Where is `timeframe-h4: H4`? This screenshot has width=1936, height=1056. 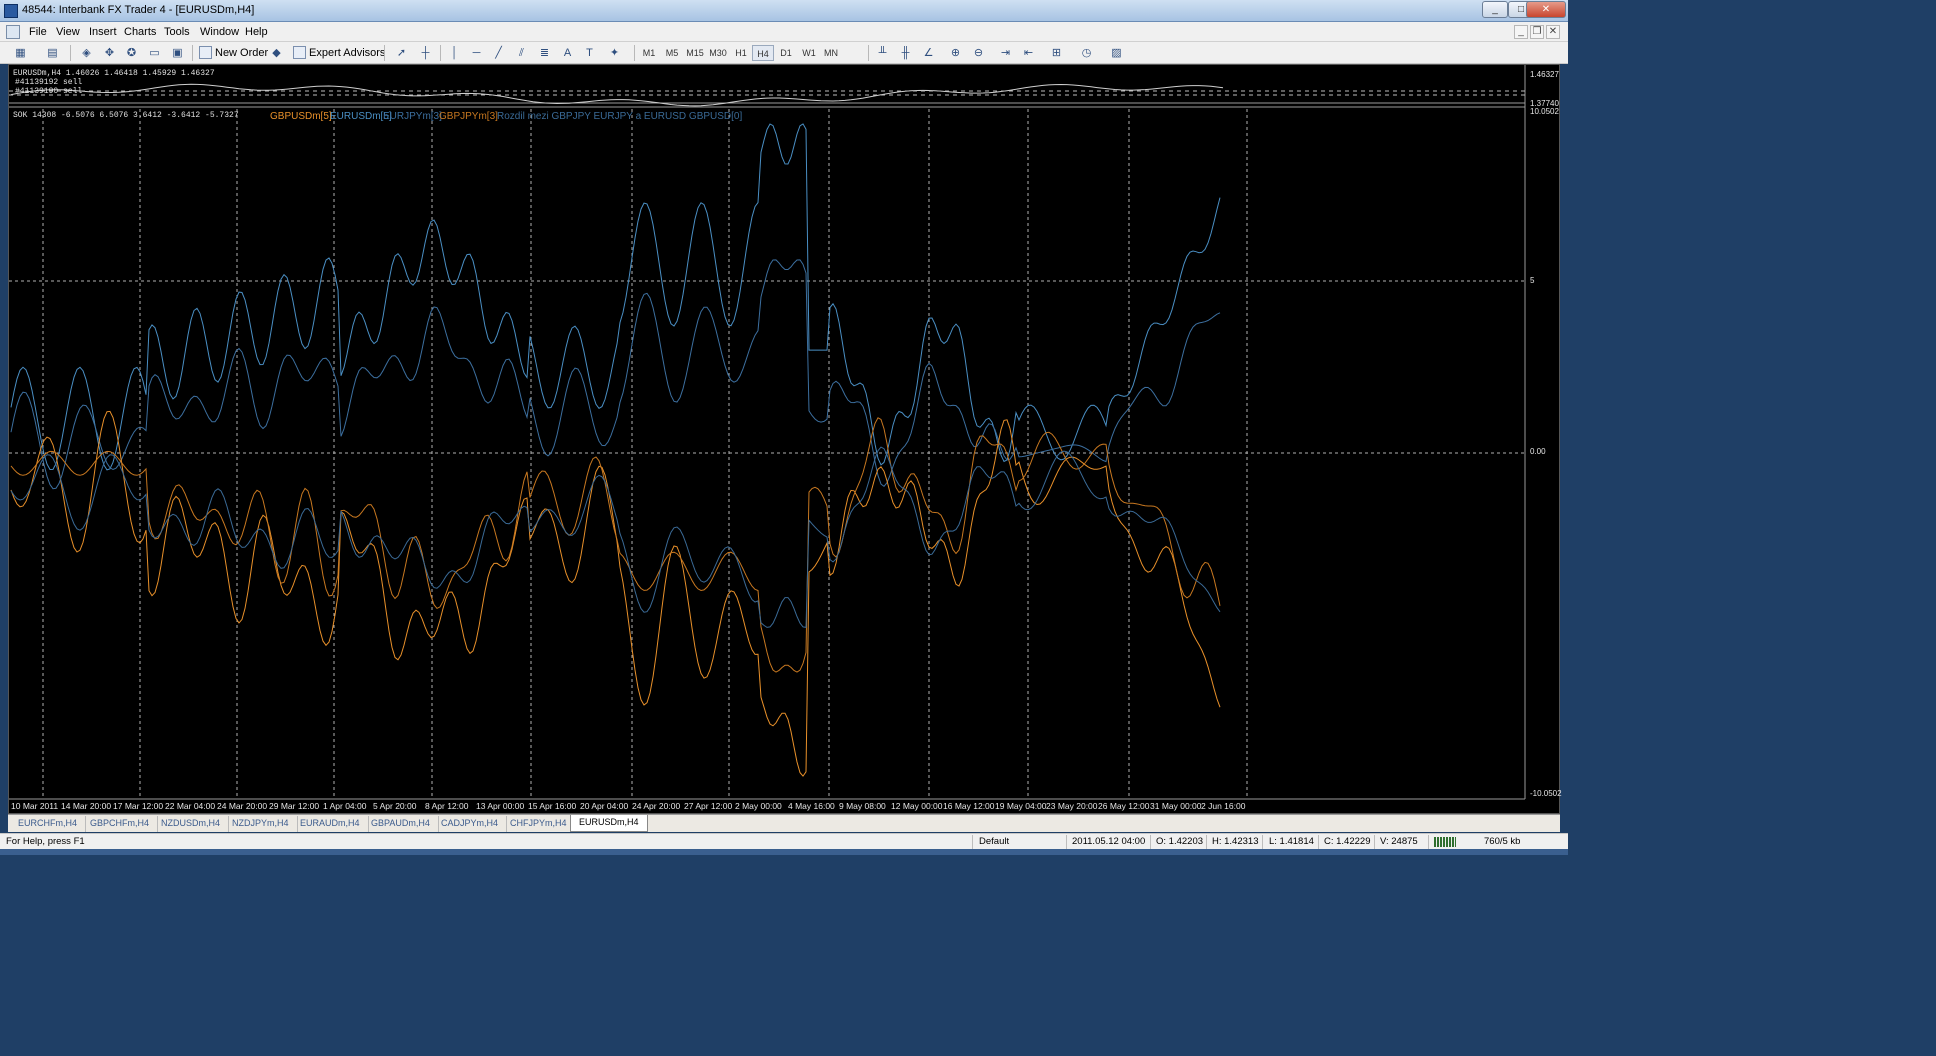 timeframe-h4: H4 is located at coordinates (763, 53).